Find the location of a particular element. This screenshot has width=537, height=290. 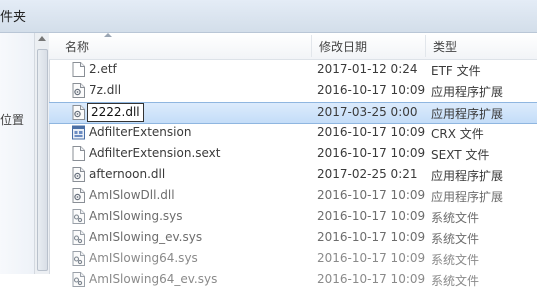

file-name: AdfilterExtension.sext is located at coordinates (155, 153).